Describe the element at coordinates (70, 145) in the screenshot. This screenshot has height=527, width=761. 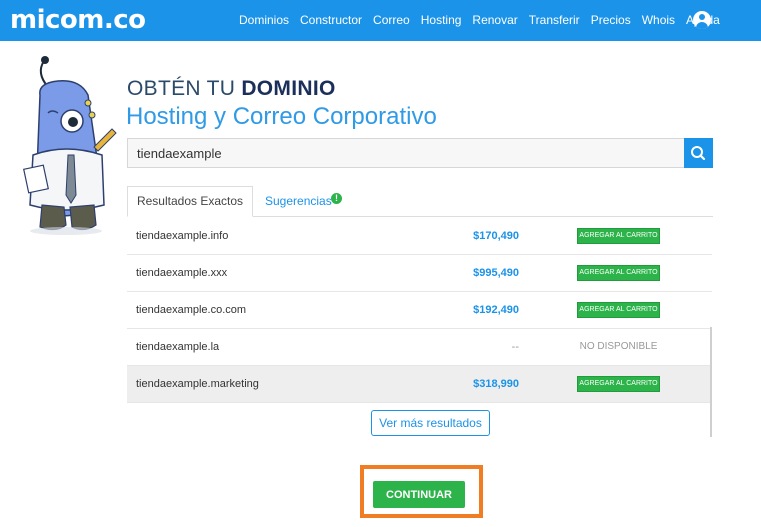
I see `robot-mascot-illustration` at that location.